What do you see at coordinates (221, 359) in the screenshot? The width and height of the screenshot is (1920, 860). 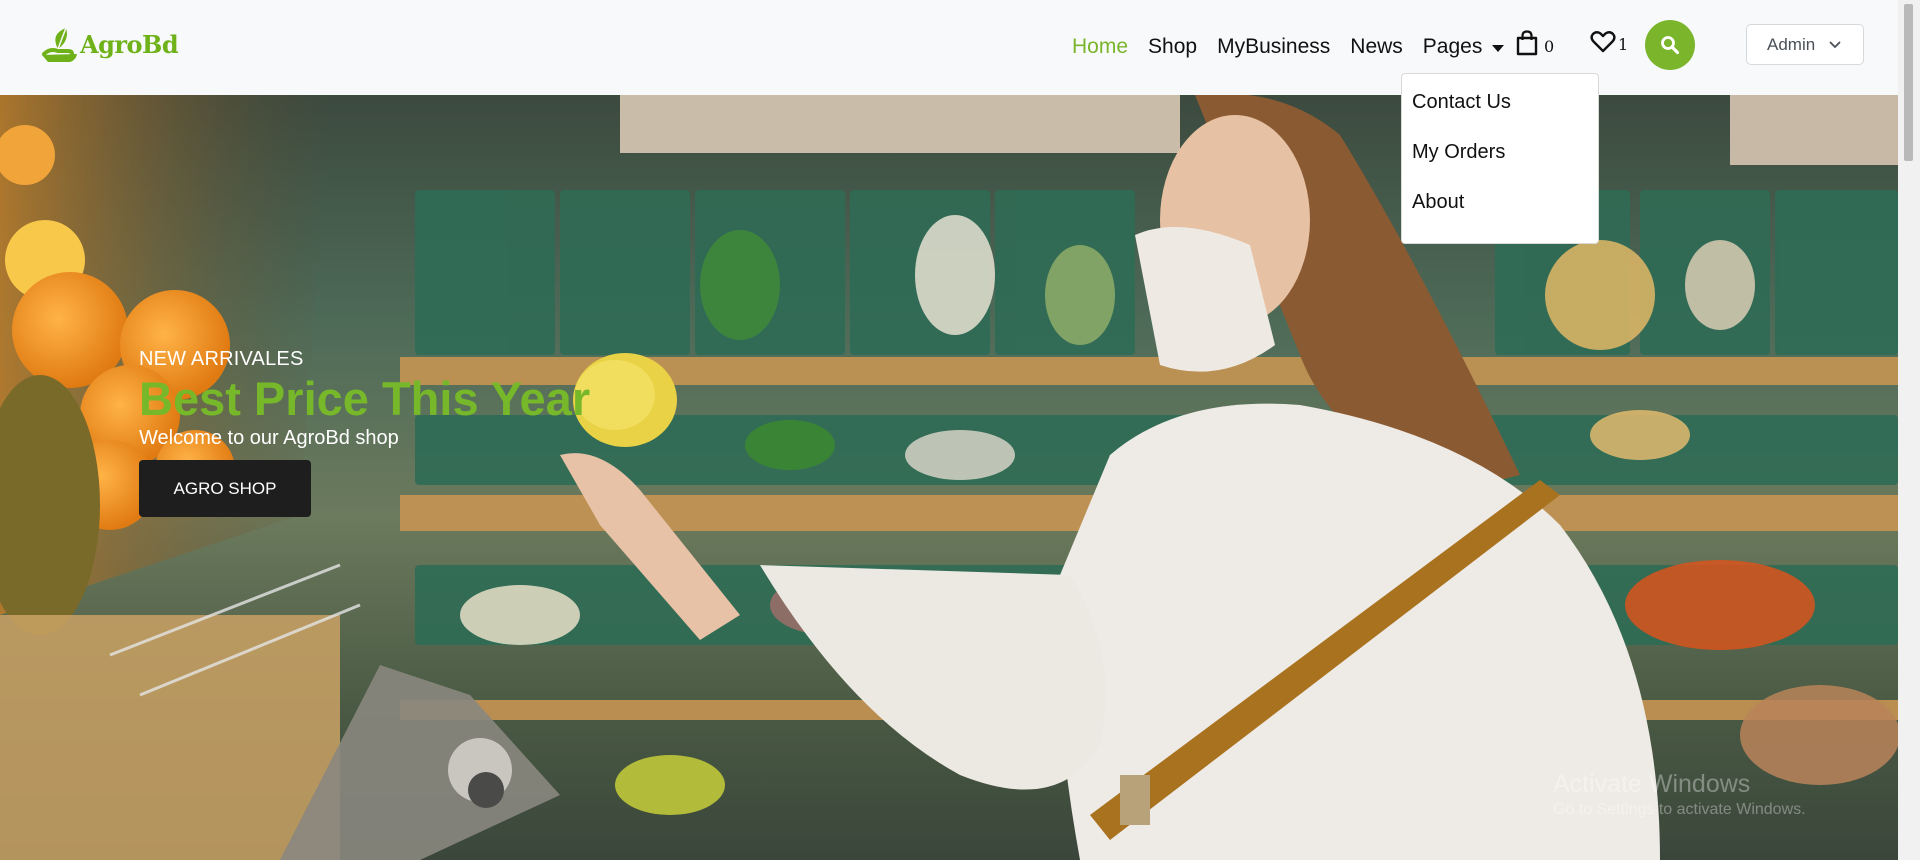 I see `hero-subtitle: NEW ARRIVALES` at bounding box center [221, 359].